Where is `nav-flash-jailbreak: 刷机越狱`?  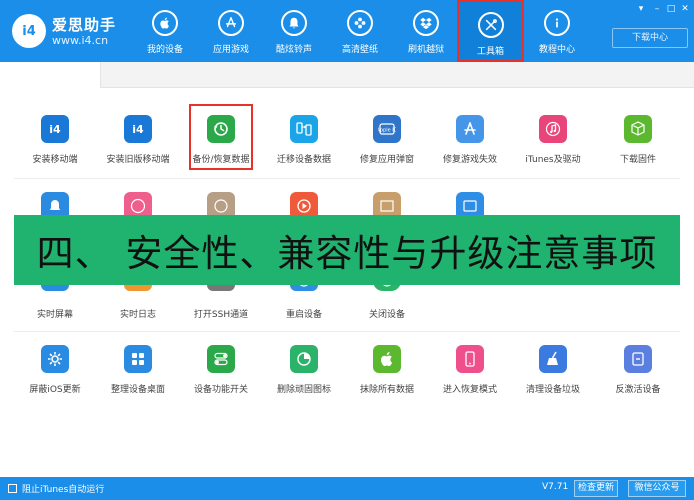
nav-flash-jailbreak: 刷机越狱 is located at coordinates (426, 31).